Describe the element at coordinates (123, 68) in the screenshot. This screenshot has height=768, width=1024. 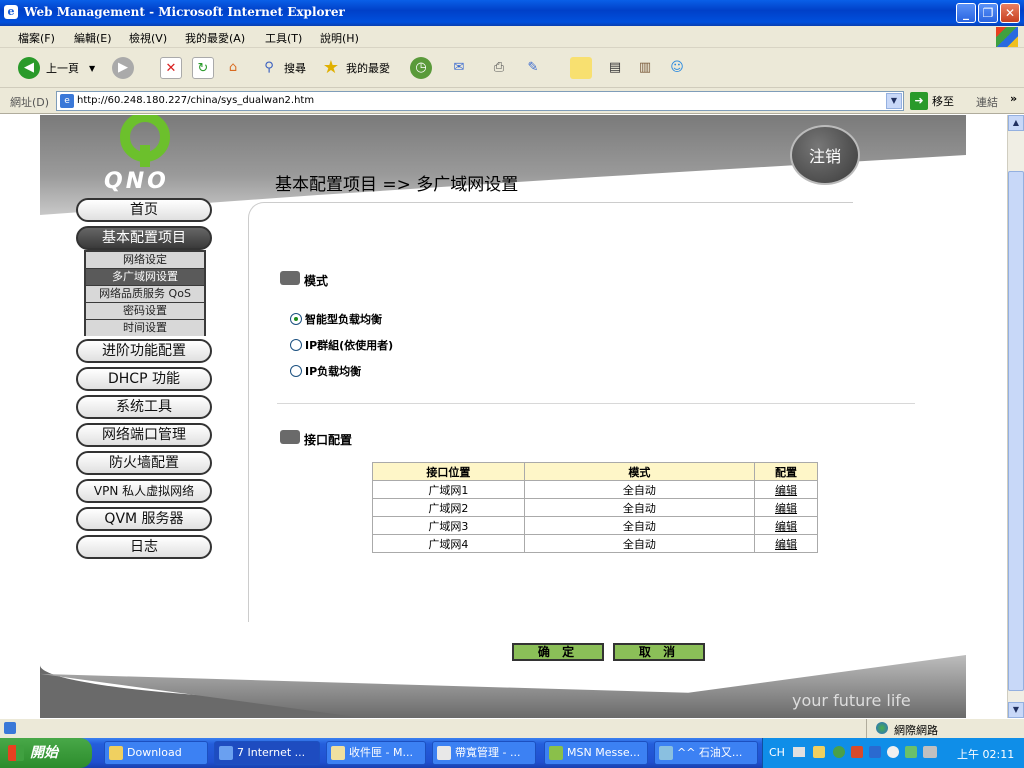
I see `forward-button: ▶` at that location.